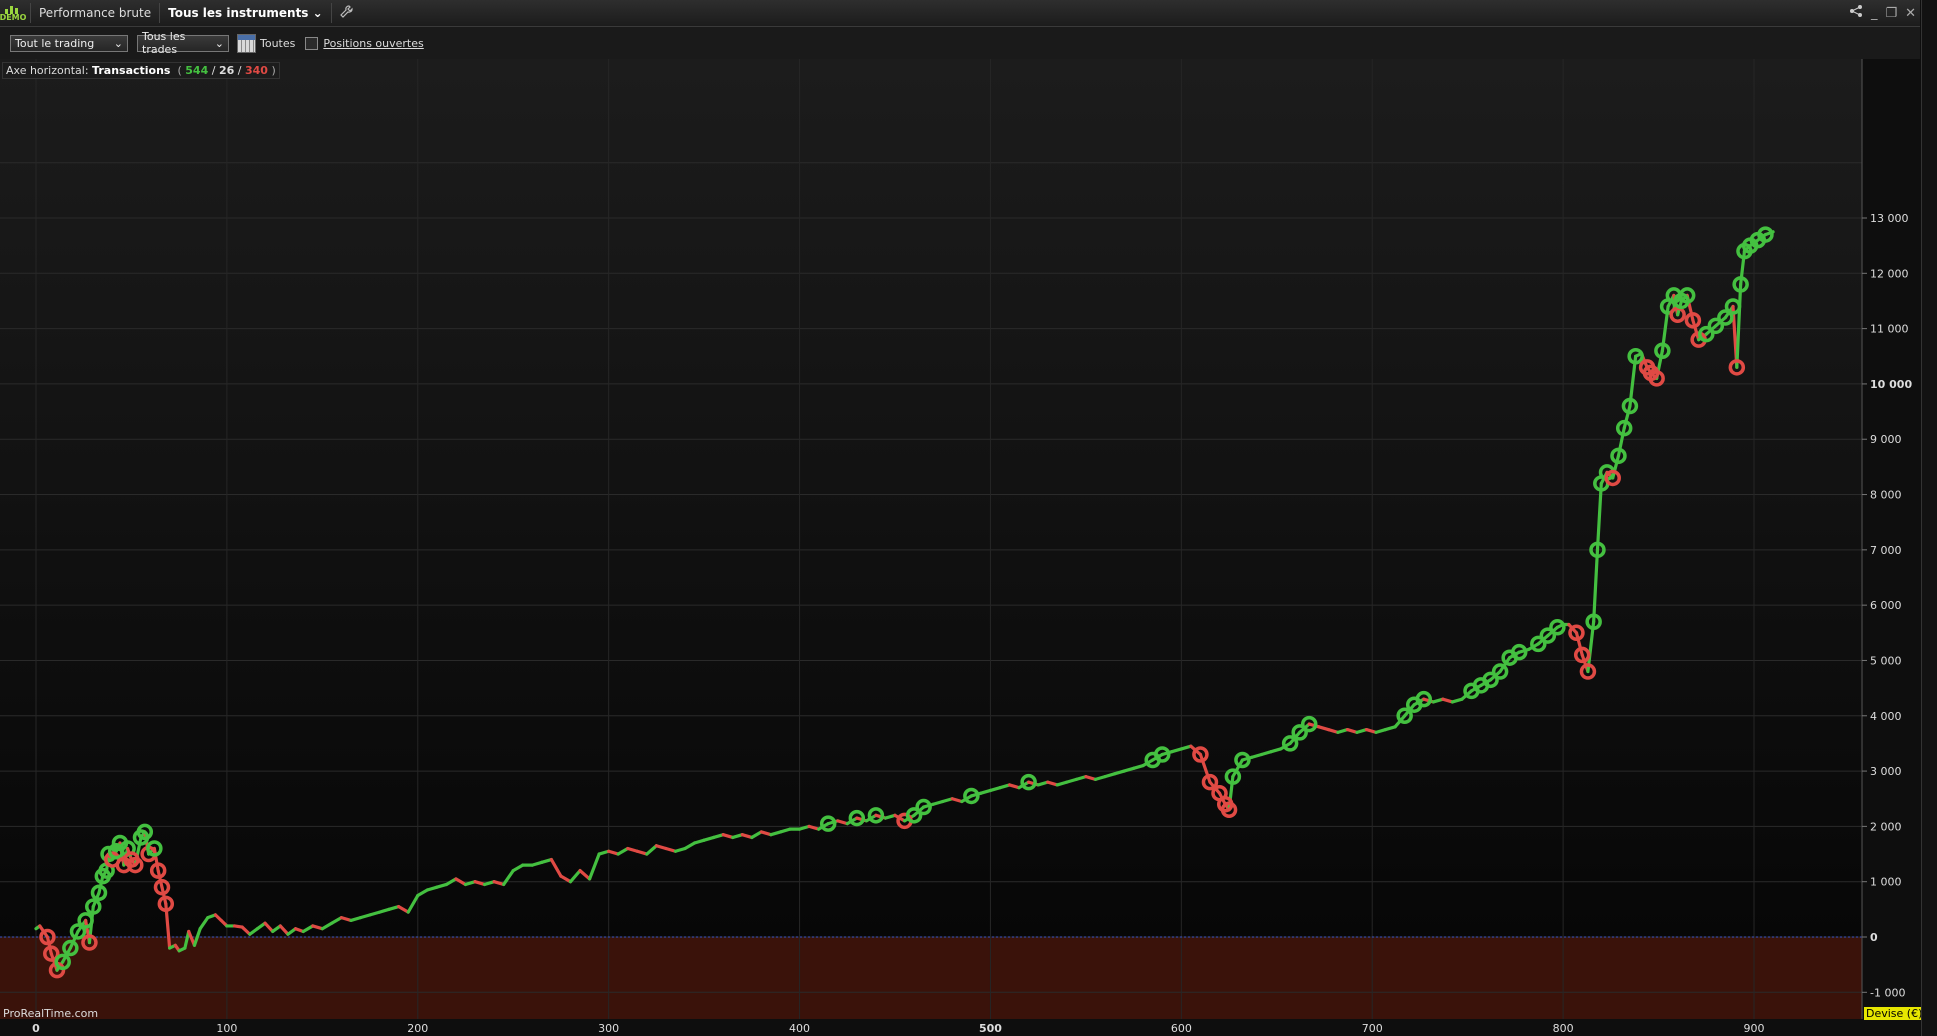  Describe the element at coordinates (1889, 273) in the screenshot. I see `y-tick-label: 12 000` at that location.